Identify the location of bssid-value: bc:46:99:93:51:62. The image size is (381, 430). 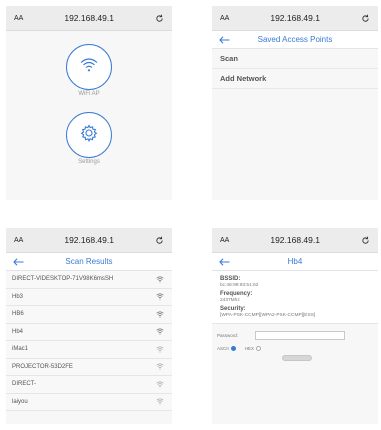
(239, 285).